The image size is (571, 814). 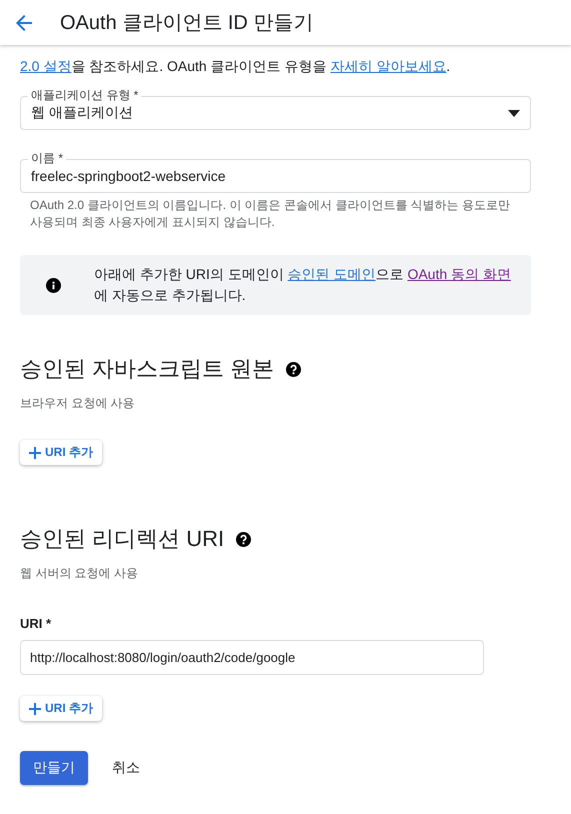 I want to click on field-hint: OAuth 2.0 클라이언트의 이름입니다. 이 이름은 콘솔에서 클라이언트를 식별하는 용도로만 사용되며 최종 사용자에게 표시되지 않습니다., so click(x=271, y=214).